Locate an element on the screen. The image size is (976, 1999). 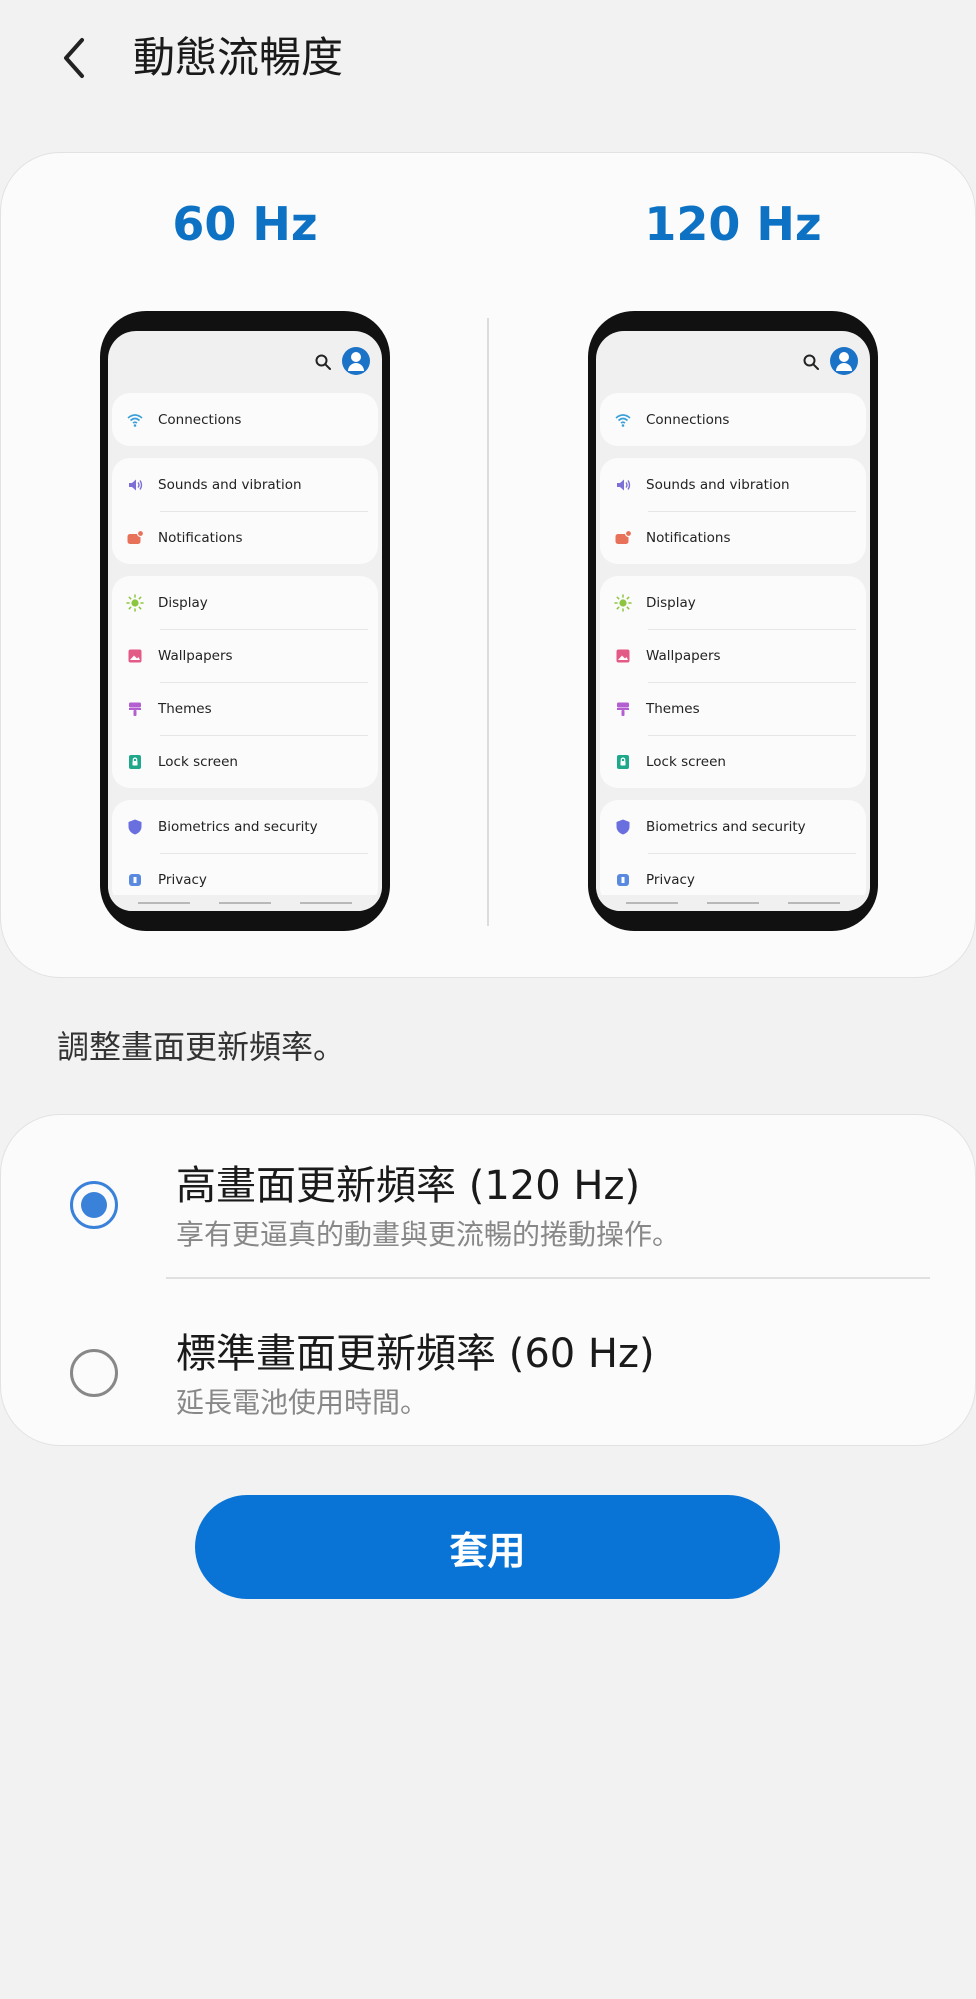
option-title: 高畫面更新頻率 (120 Hz) is located at coordinates (408, 1186).